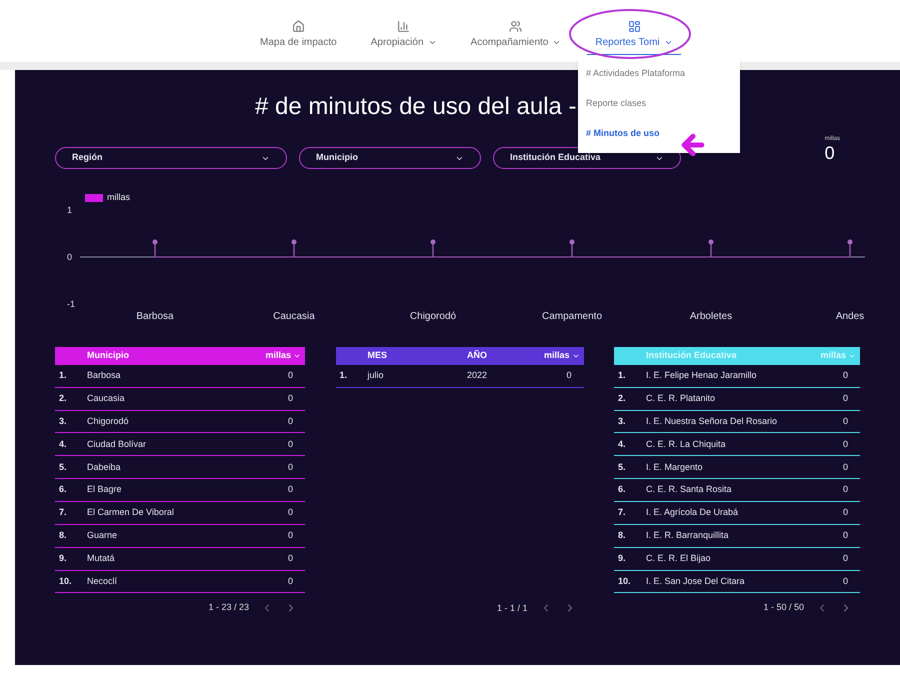 The image size is (900, 683). What do you see at coordinates (512, 608) in the screenshot?
I see `pagination-label: 1 - 1 / 1` at bounding box center [512, 608].